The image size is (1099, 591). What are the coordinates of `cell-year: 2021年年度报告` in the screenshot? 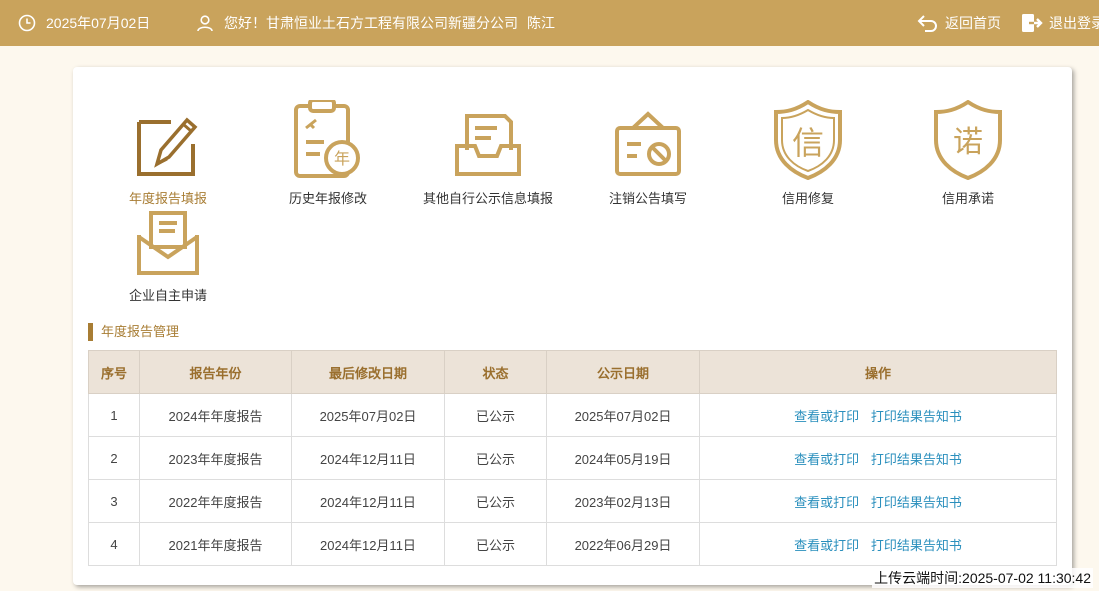 It's located at (215, 544).